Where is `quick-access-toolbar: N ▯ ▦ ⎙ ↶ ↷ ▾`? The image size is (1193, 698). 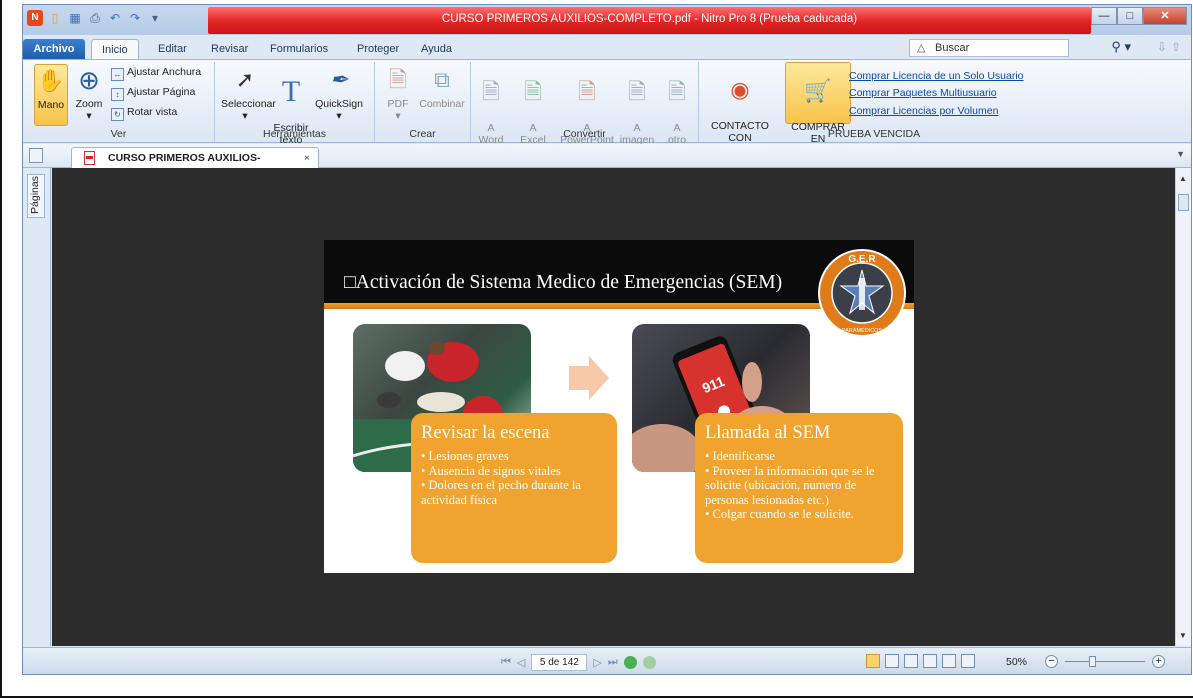 quick-access-toolbar: N ▯ ▦ ⎙ ↶ ↷ ▾ is located at coordinates (95, 18).